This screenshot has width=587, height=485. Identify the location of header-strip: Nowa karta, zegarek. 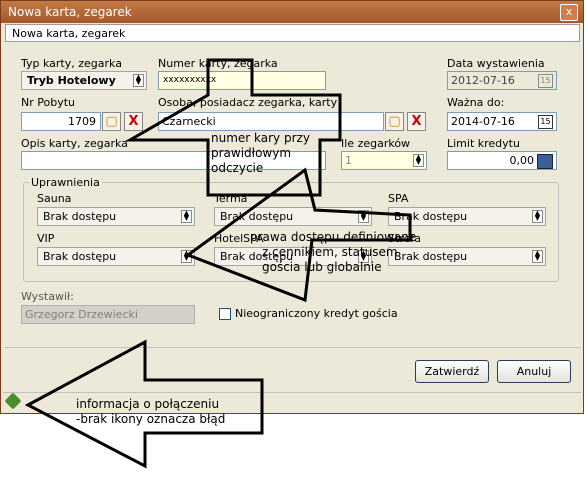
(292, 33).